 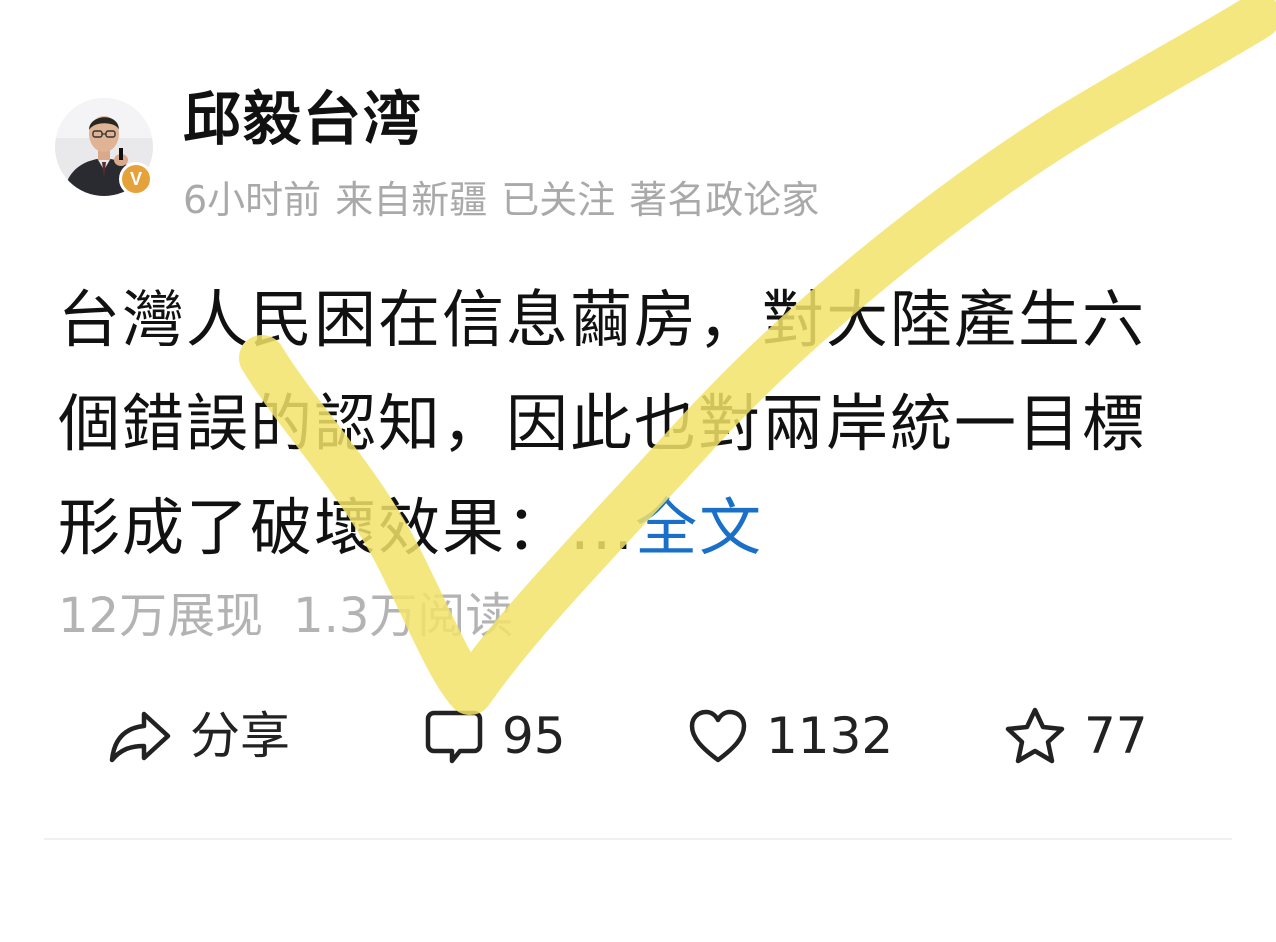 What do you see at coordinates (1076, 736) in the screenshot?
I see `favorite-button: 77` at bounding box center [1076, 736].